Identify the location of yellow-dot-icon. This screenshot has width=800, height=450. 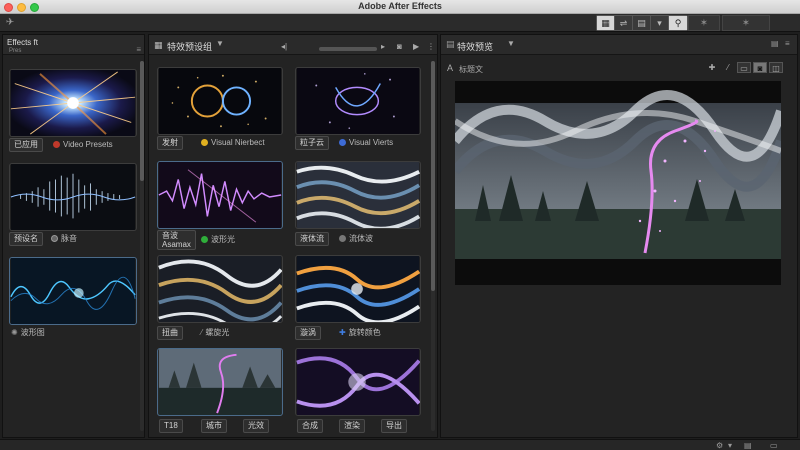
(204, 142).